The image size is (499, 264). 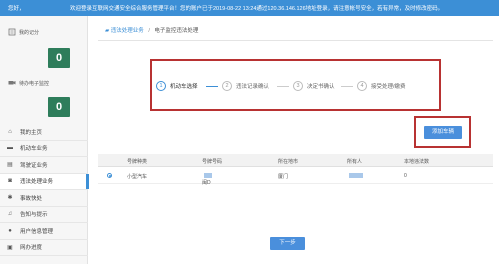 I want to click on cell-owner, so click(x=355, y=176).